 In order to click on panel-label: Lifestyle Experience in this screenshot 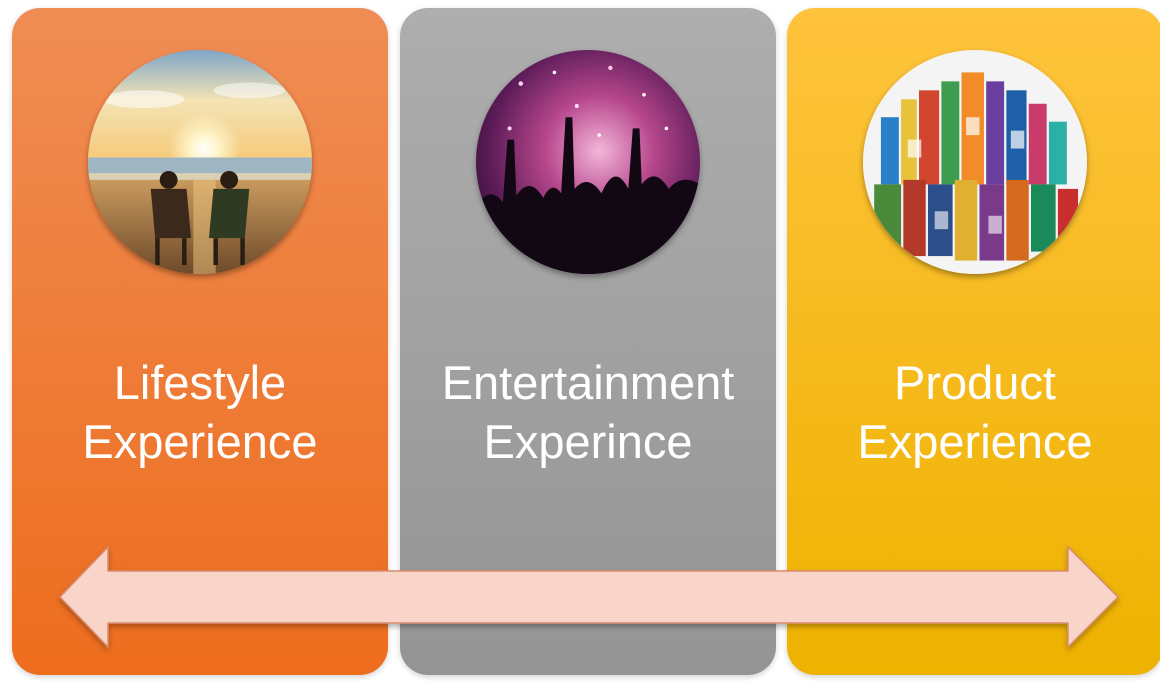, I will do `click(200, 412)`.